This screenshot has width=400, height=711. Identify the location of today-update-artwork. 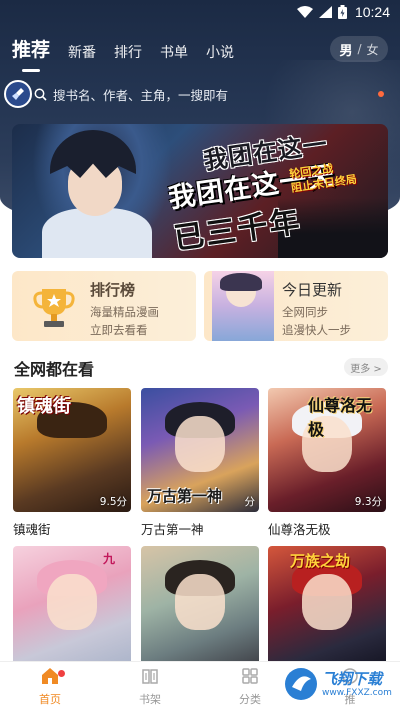
(243, 306).